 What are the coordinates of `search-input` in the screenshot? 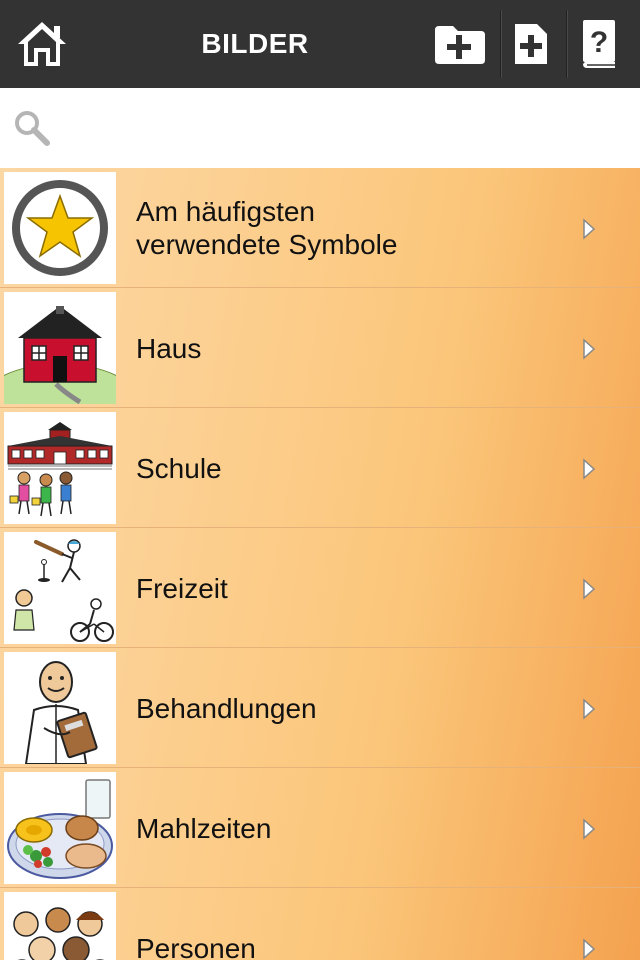 It's located at (340, 128).